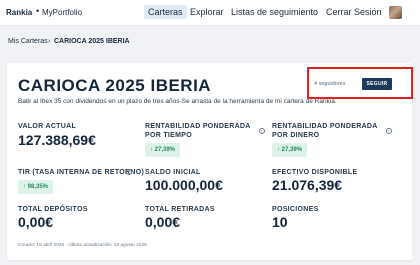 The image size is (420, 265). What do you see at coordinates (163, 222) in the screenshot?
I see `retiradas-value: 0,00€` at bounding box center [163, 222].